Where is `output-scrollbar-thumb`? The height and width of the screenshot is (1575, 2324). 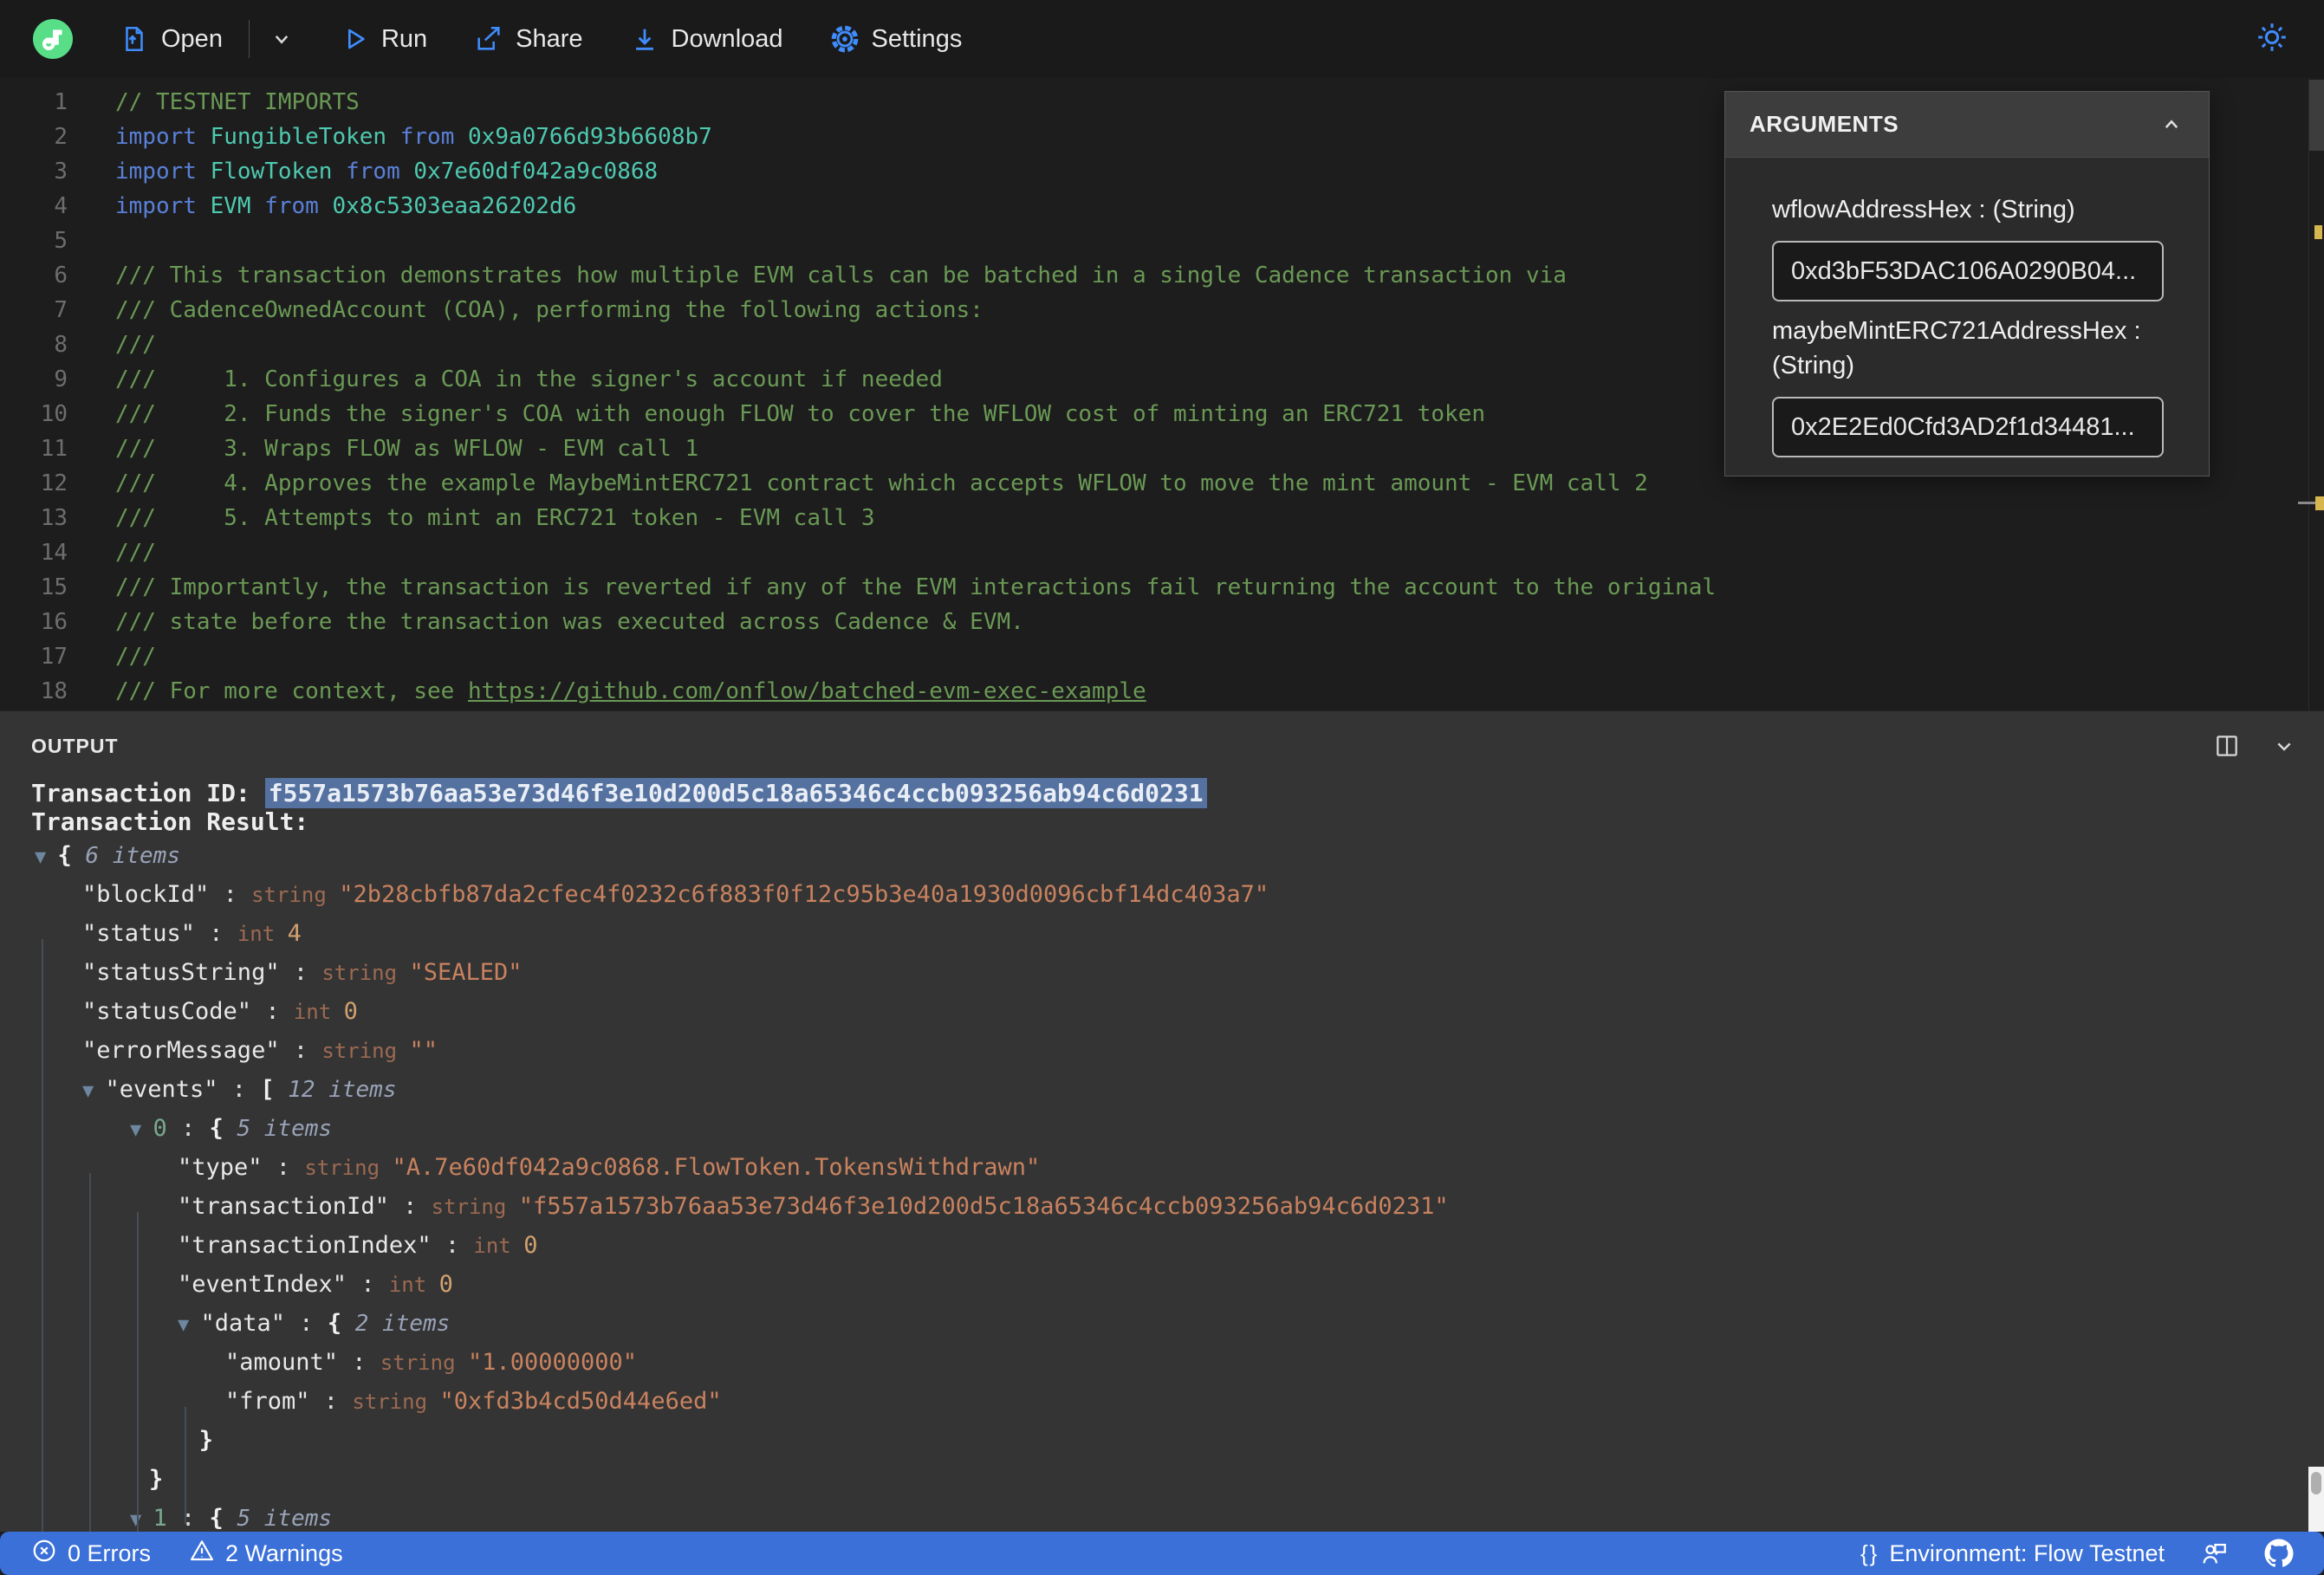
output-scrollbar-thumb is located at coordinates (2316, 1483).